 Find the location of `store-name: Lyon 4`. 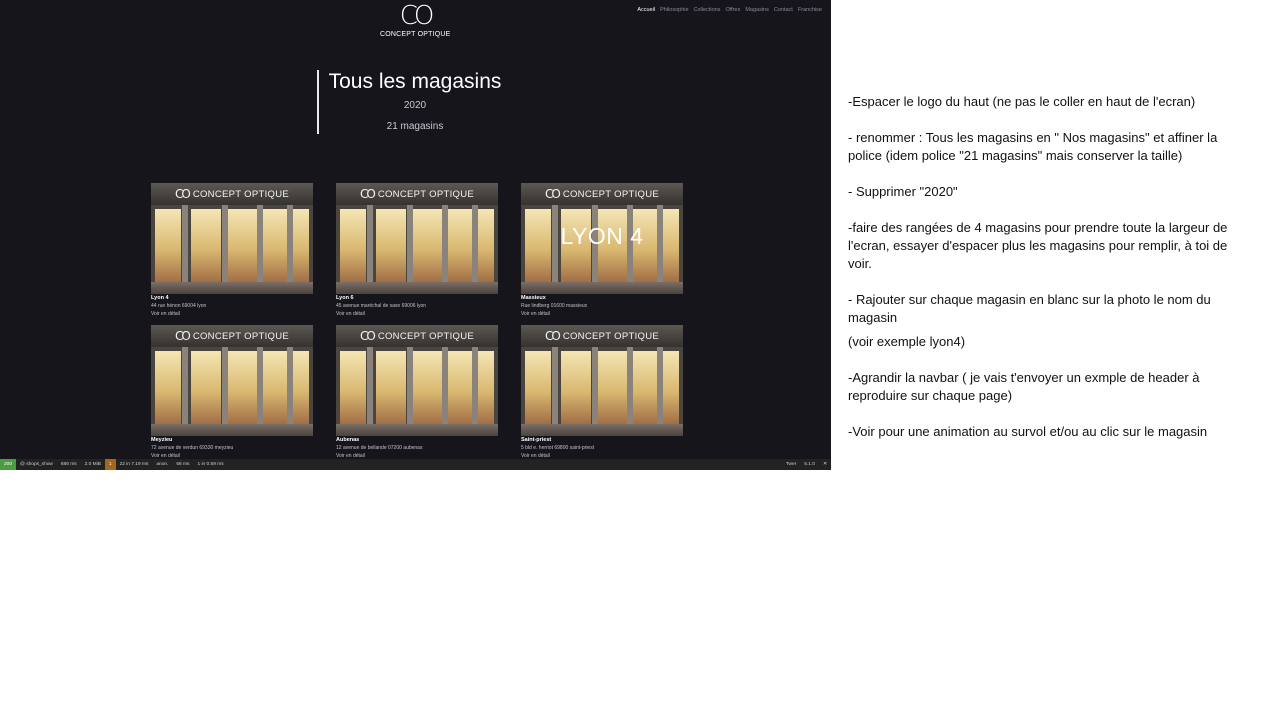

store-name: Lyon 4 is located at coordinates (160, 298).